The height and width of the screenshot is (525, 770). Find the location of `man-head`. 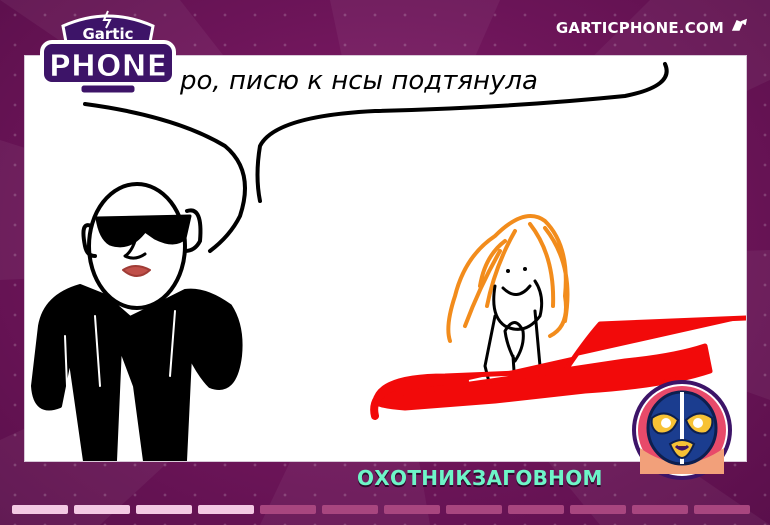

man-head is located at coordinates (137, 246).